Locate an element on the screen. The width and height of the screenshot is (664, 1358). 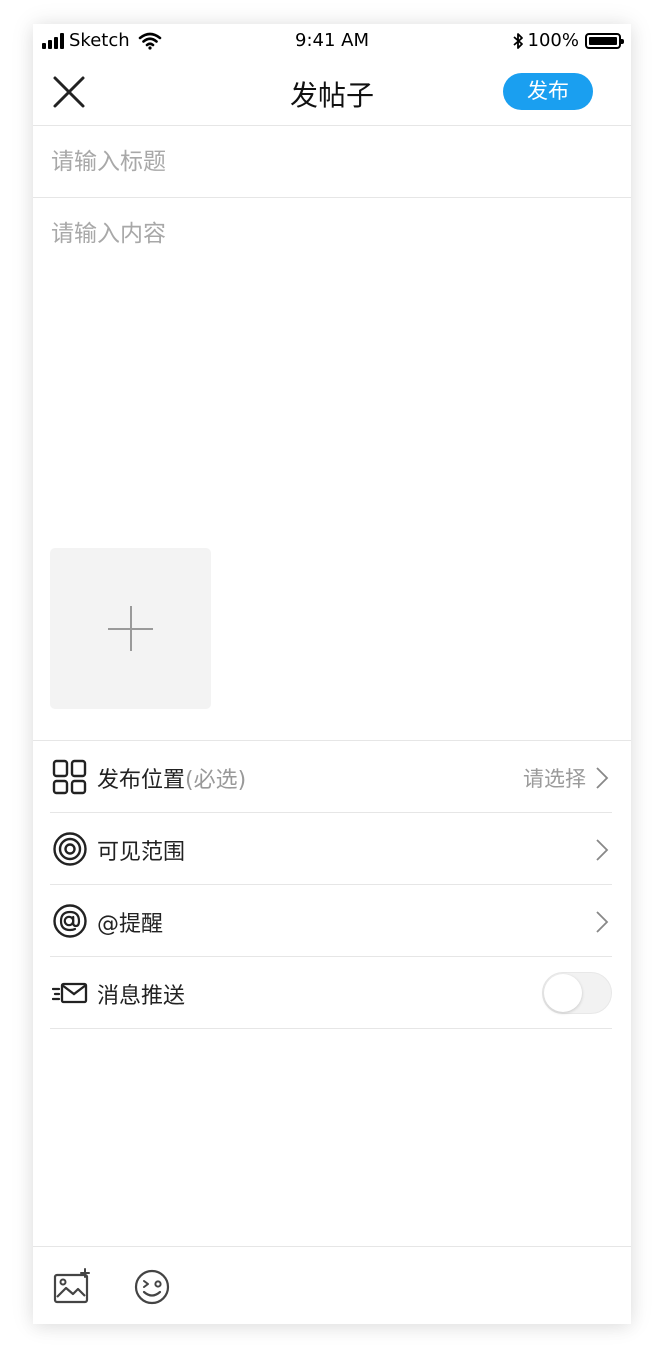
location-label: 发布位置(必选) is located at coordinates (171, 778).